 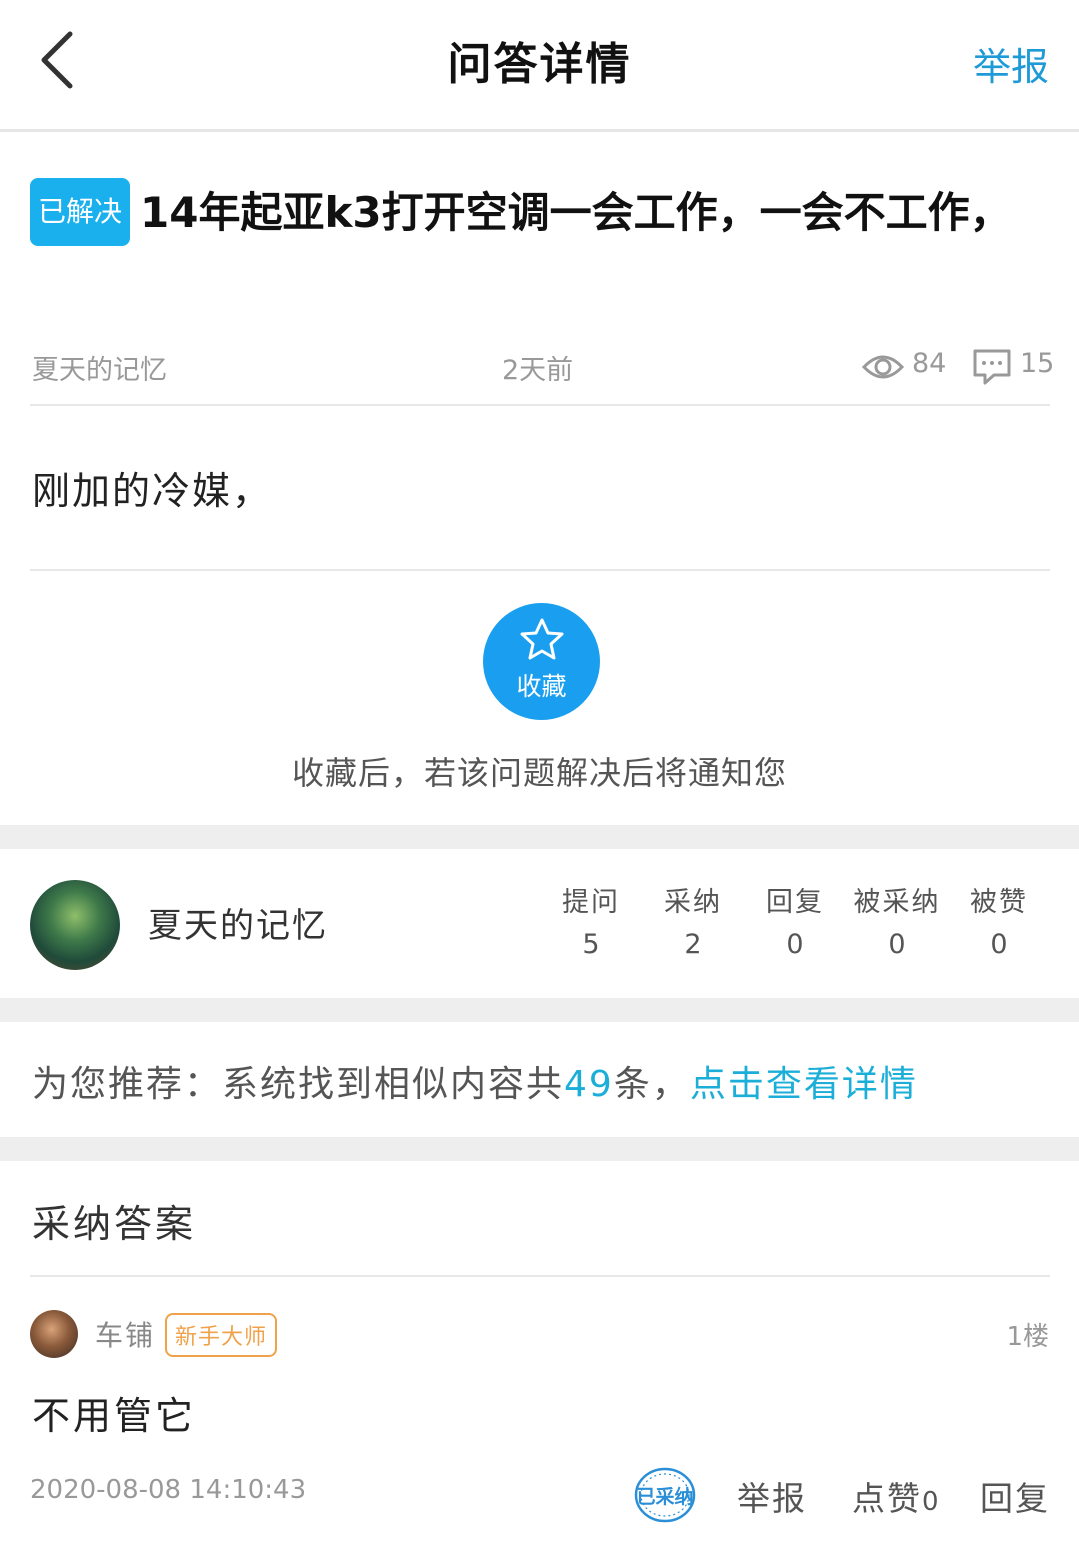 What do you see at coordinates (772, 1496) in the screenshot?
I see `answer-report-button: 举报` at bounding box center [772, 1496].